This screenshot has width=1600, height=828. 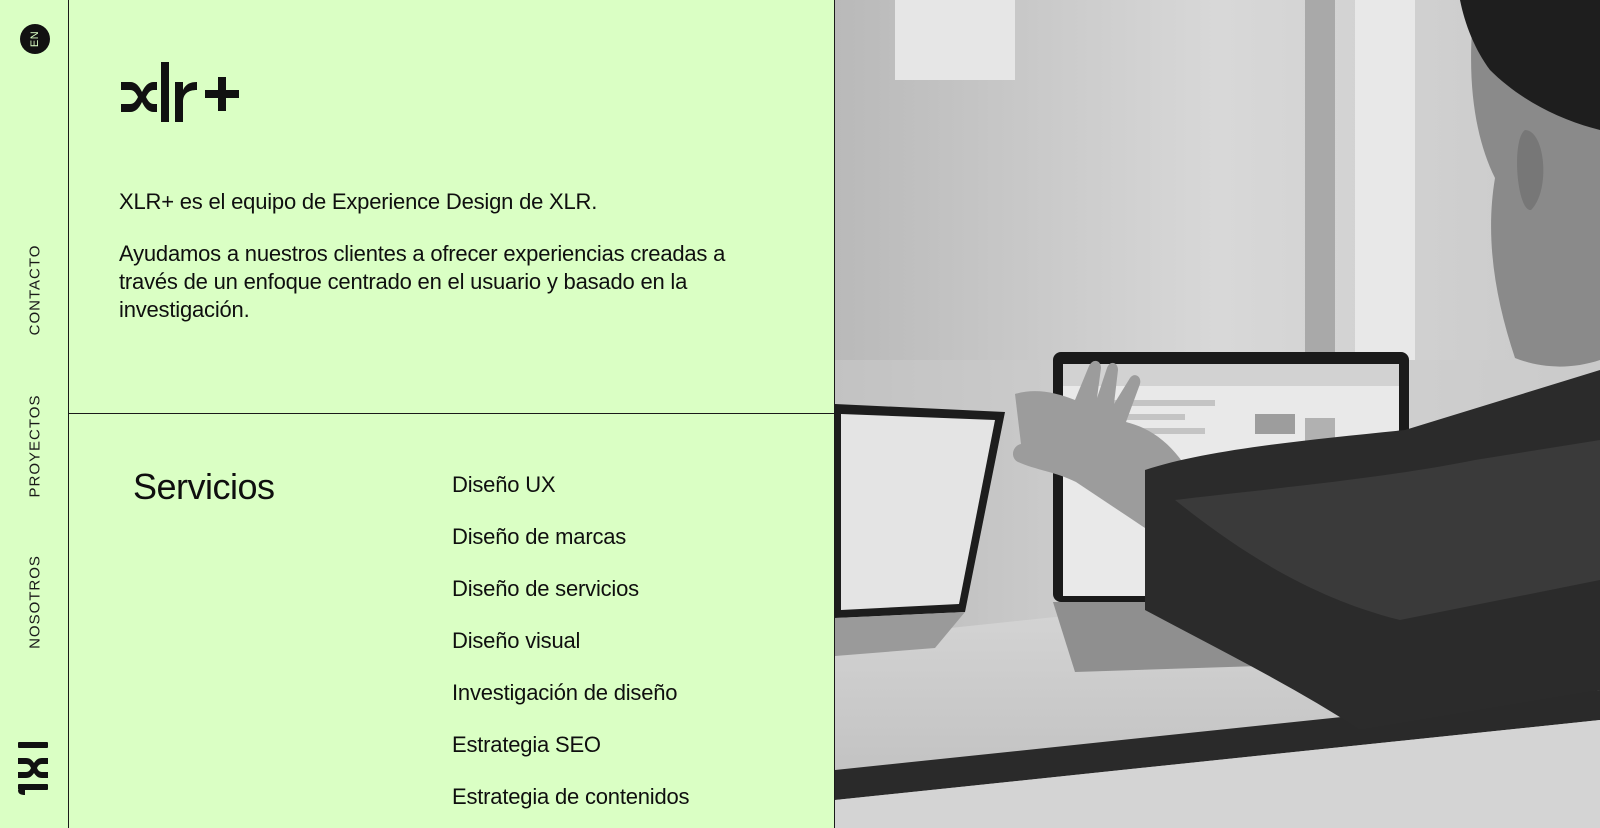 What do you see at coordinates (571, 805) in the screenshot?
I see `service-item-contenidos: Estrategia de contenidos` at bounding box center [571, 805].